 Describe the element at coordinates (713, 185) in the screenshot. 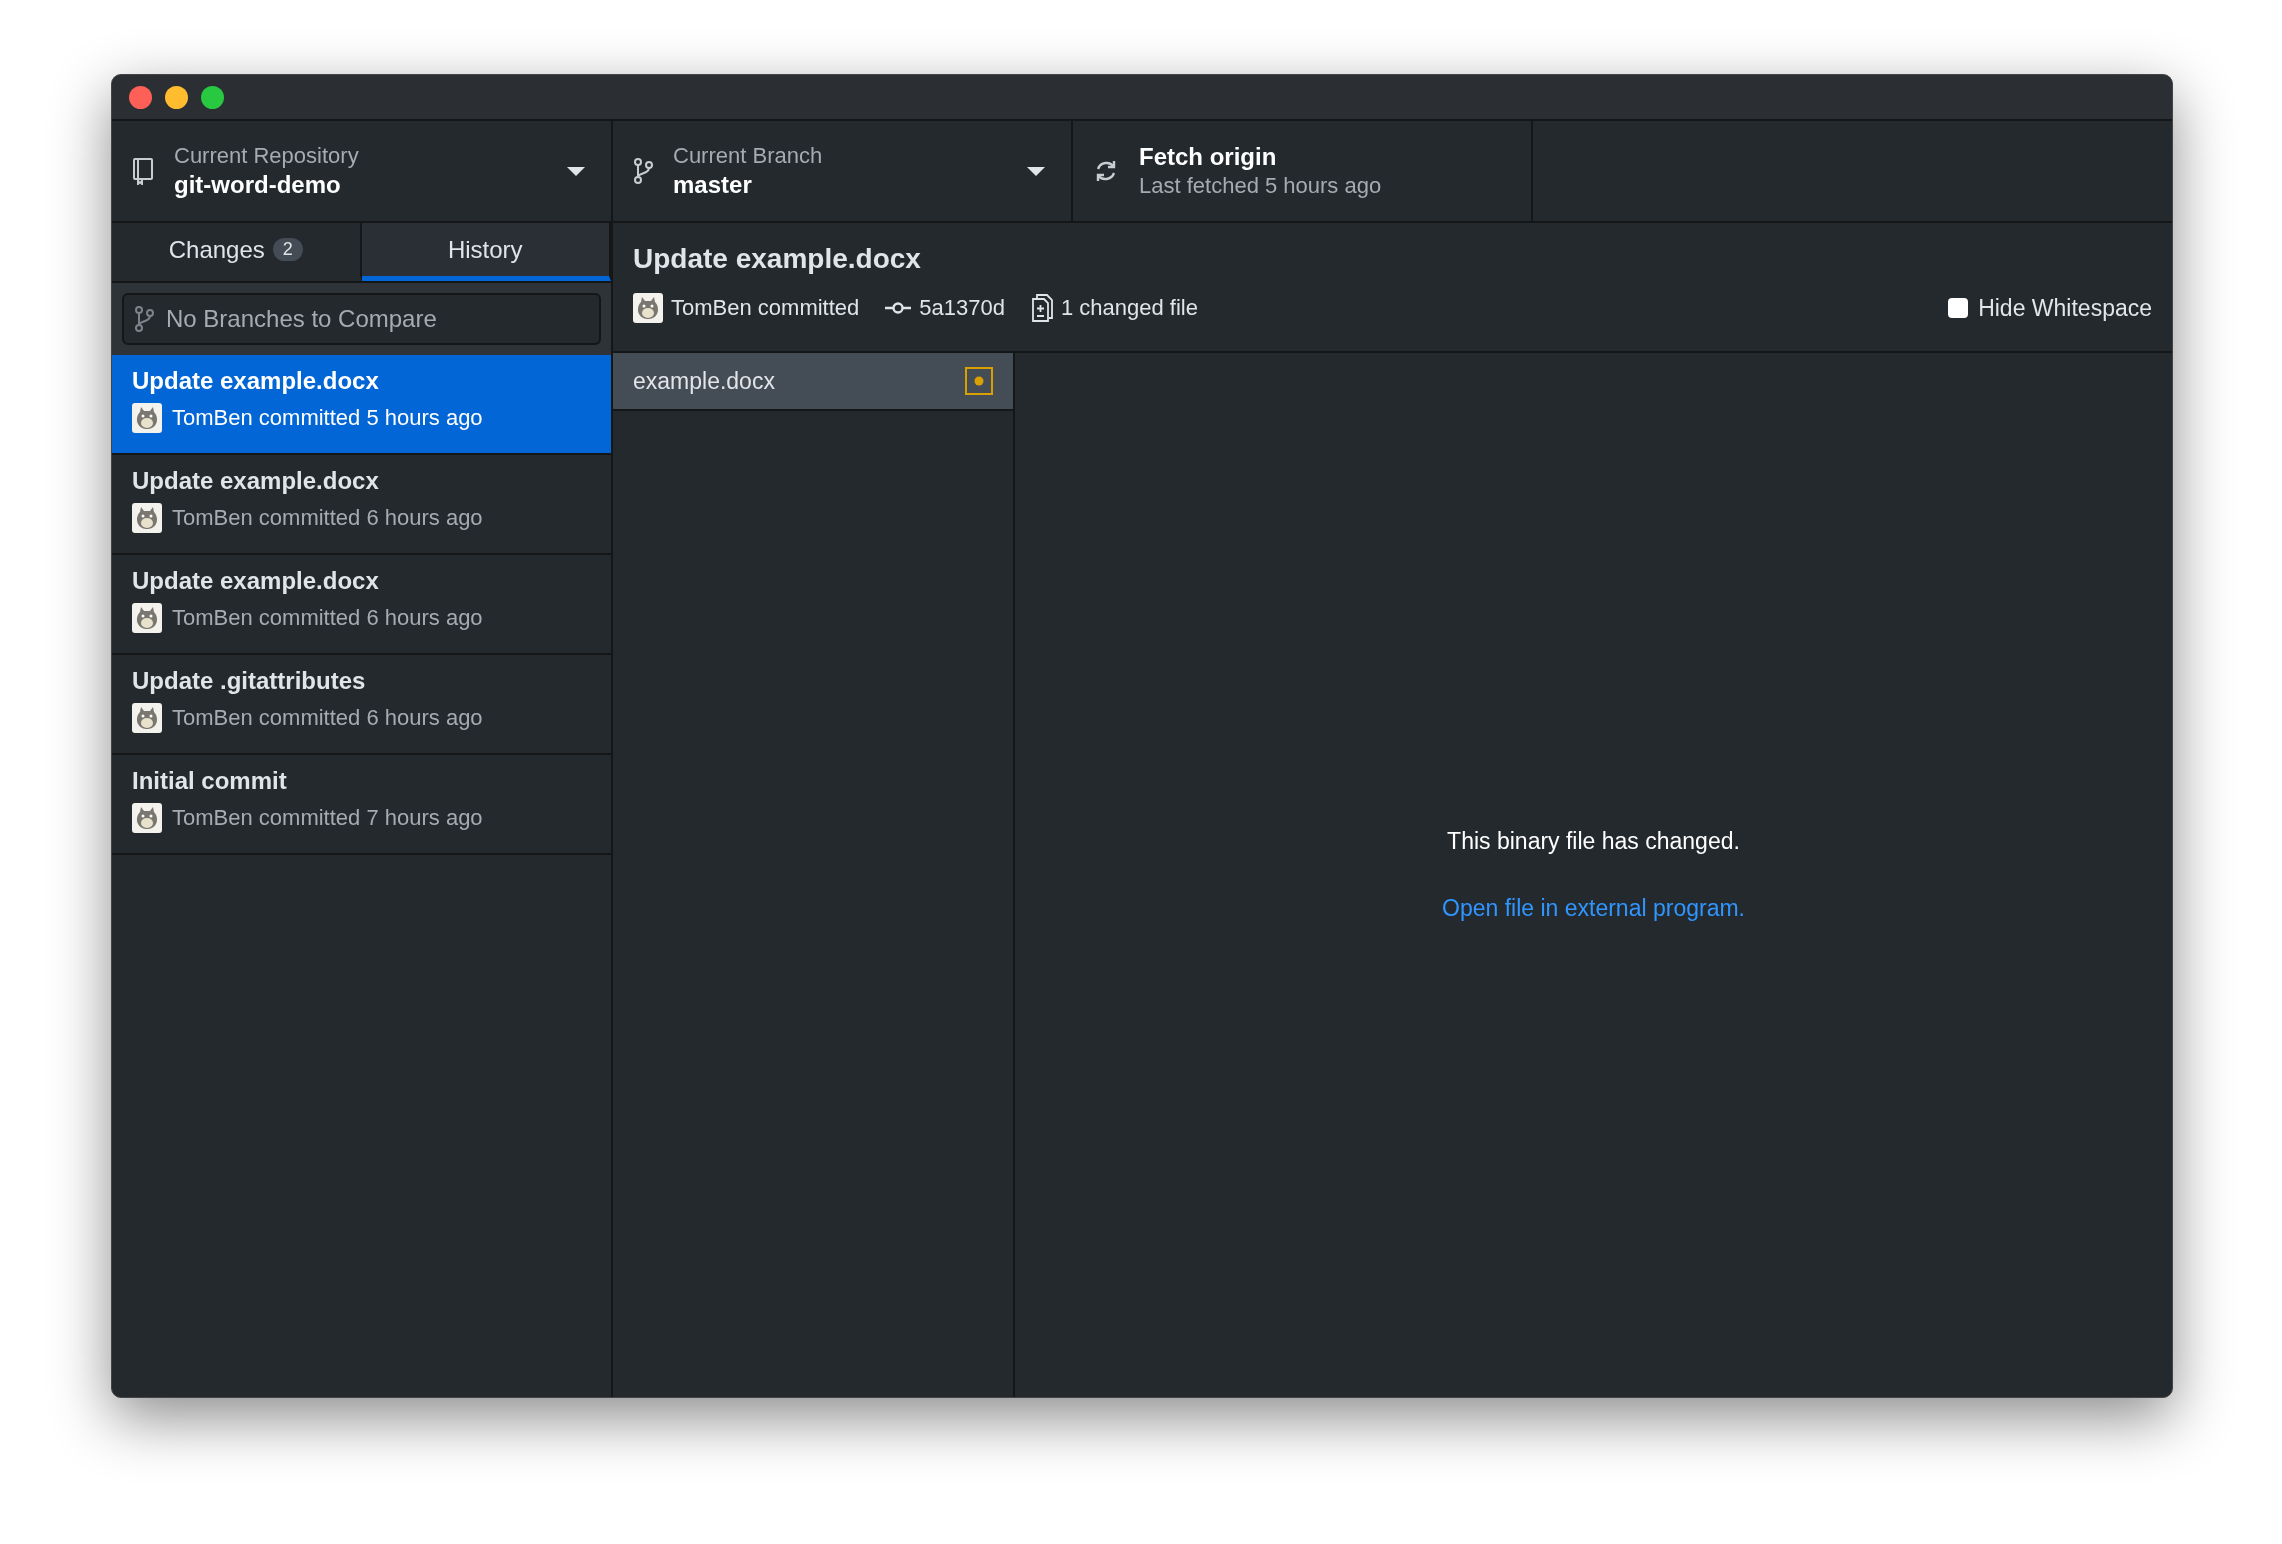

I see `branch-dropdown-value: master` at that location.